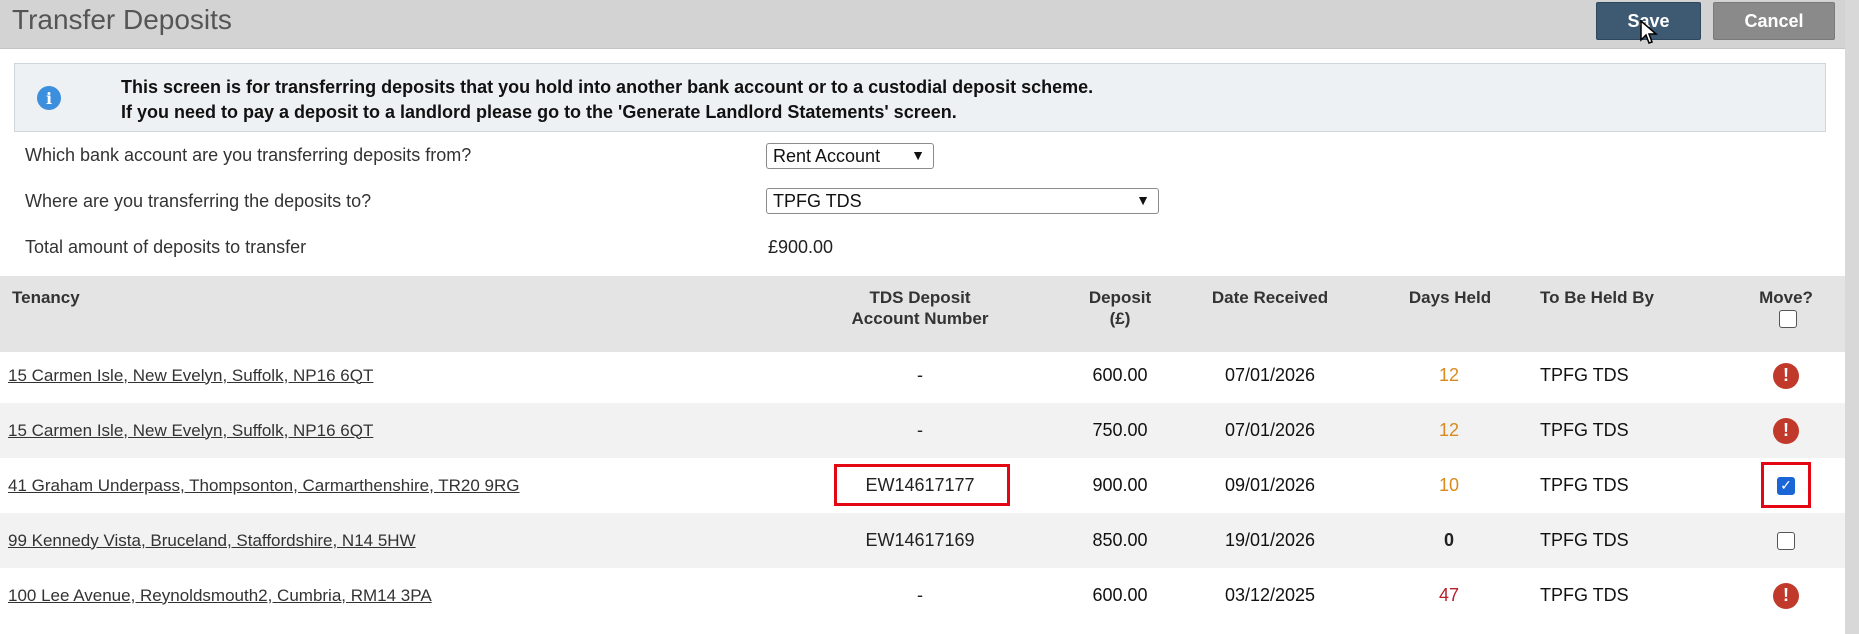 The height and width of the screenshot is (634, 1859). Describe the element at coordinates (1450, 297) in the screenshot. I see `col-days-held: Days Held` at that location.